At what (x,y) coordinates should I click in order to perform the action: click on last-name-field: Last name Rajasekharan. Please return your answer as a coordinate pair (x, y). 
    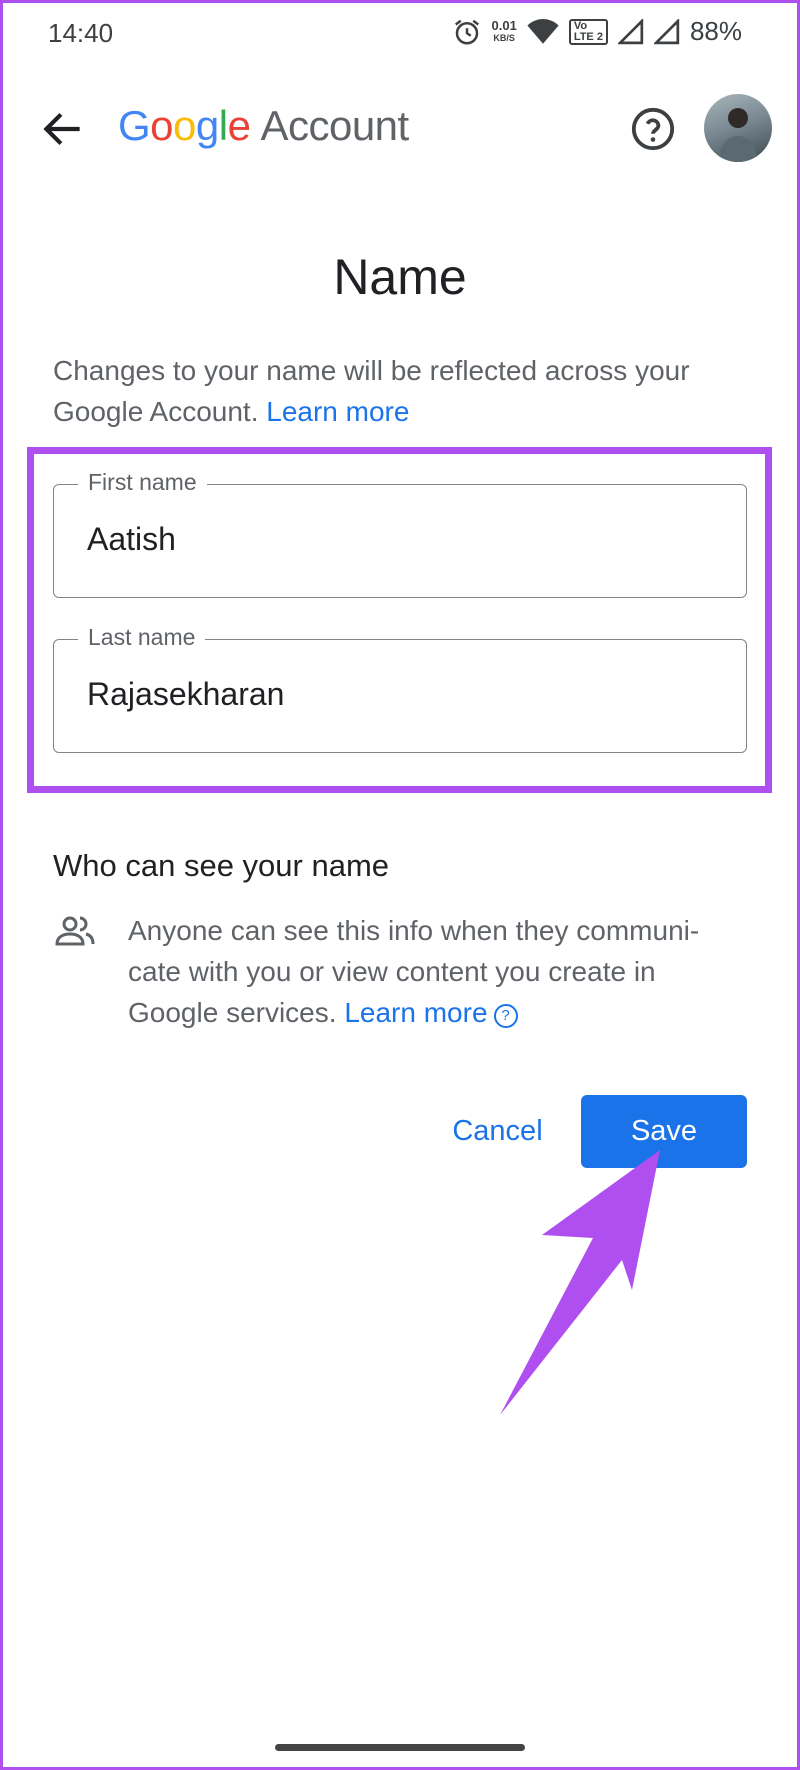
    Looking at the image, I should click on (400, 688).